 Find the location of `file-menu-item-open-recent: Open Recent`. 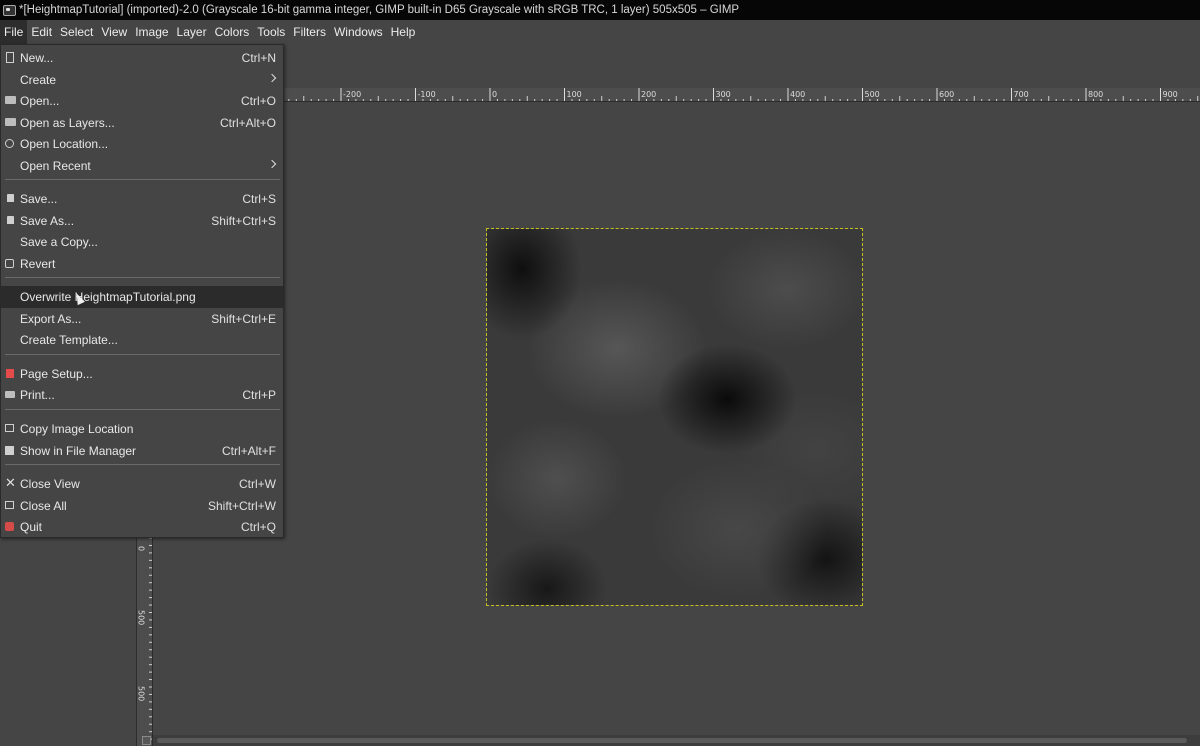

file-menu-item-open-recent: Open Recent is located at coordinates (142, 166).